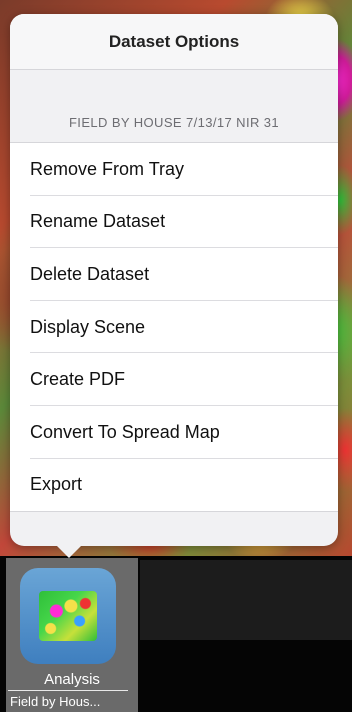  I want to click on tray-strip, so click(246, 600).